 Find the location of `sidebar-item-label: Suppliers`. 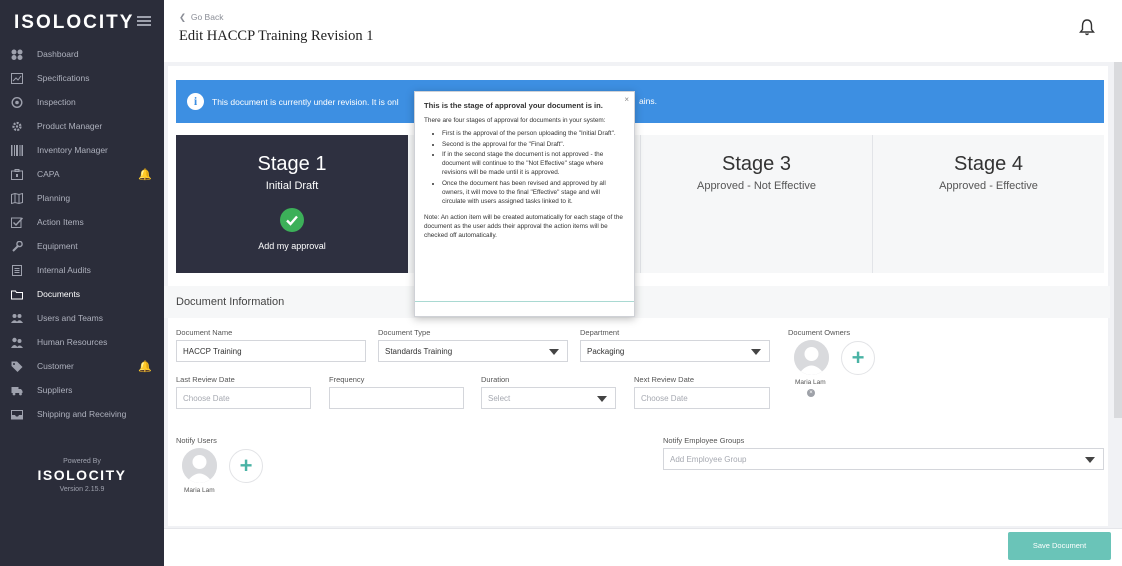

sidebar-item-label: Suppliers is located at coordinates (55, 390).